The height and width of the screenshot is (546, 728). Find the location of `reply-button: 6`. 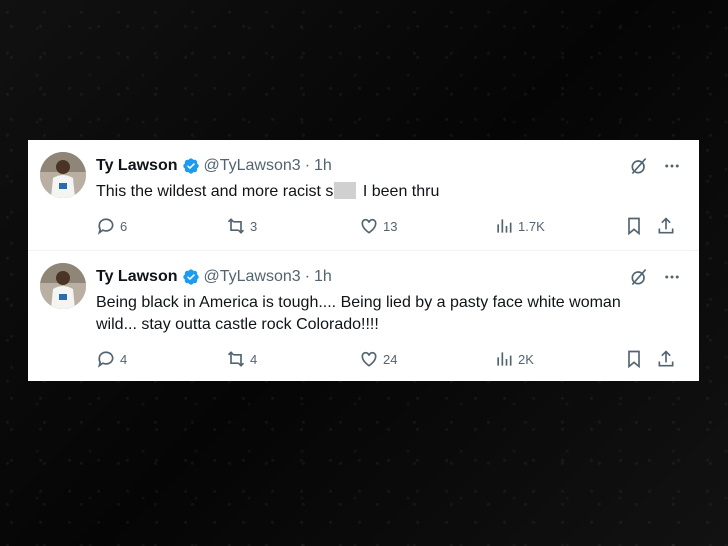

reply-button: 6 is located at coordinates (111, 226).